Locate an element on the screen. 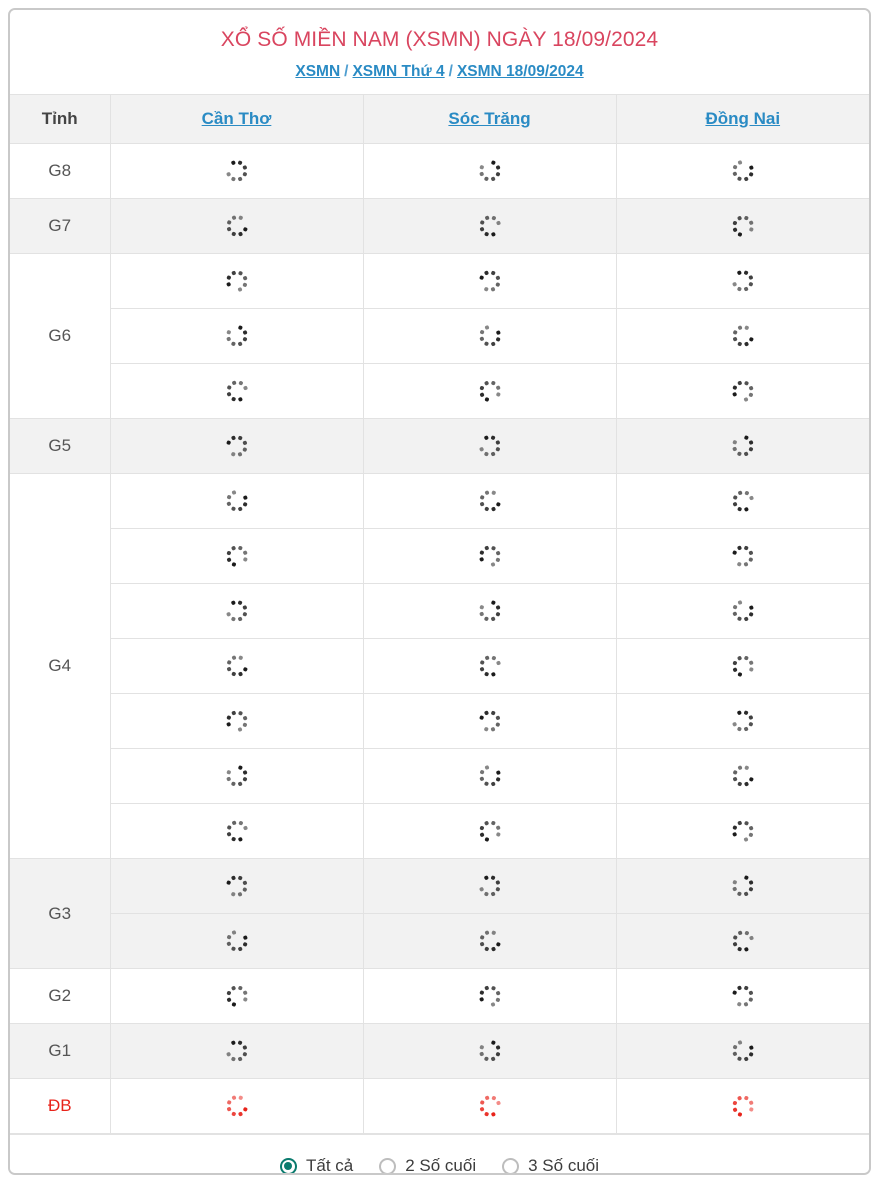 This screenshot has height=1185, width=881. province-link-soc-trang: Sóc Trăng is located at coordinates (489, 118).